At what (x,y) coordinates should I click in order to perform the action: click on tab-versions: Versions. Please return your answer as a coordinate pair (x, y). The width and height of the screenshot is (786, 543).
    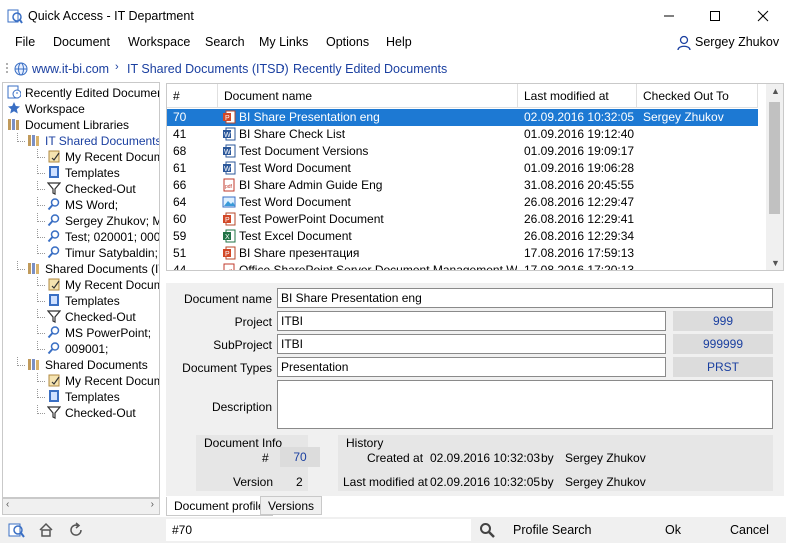
    Looking at the image, I should click on (291, 505).